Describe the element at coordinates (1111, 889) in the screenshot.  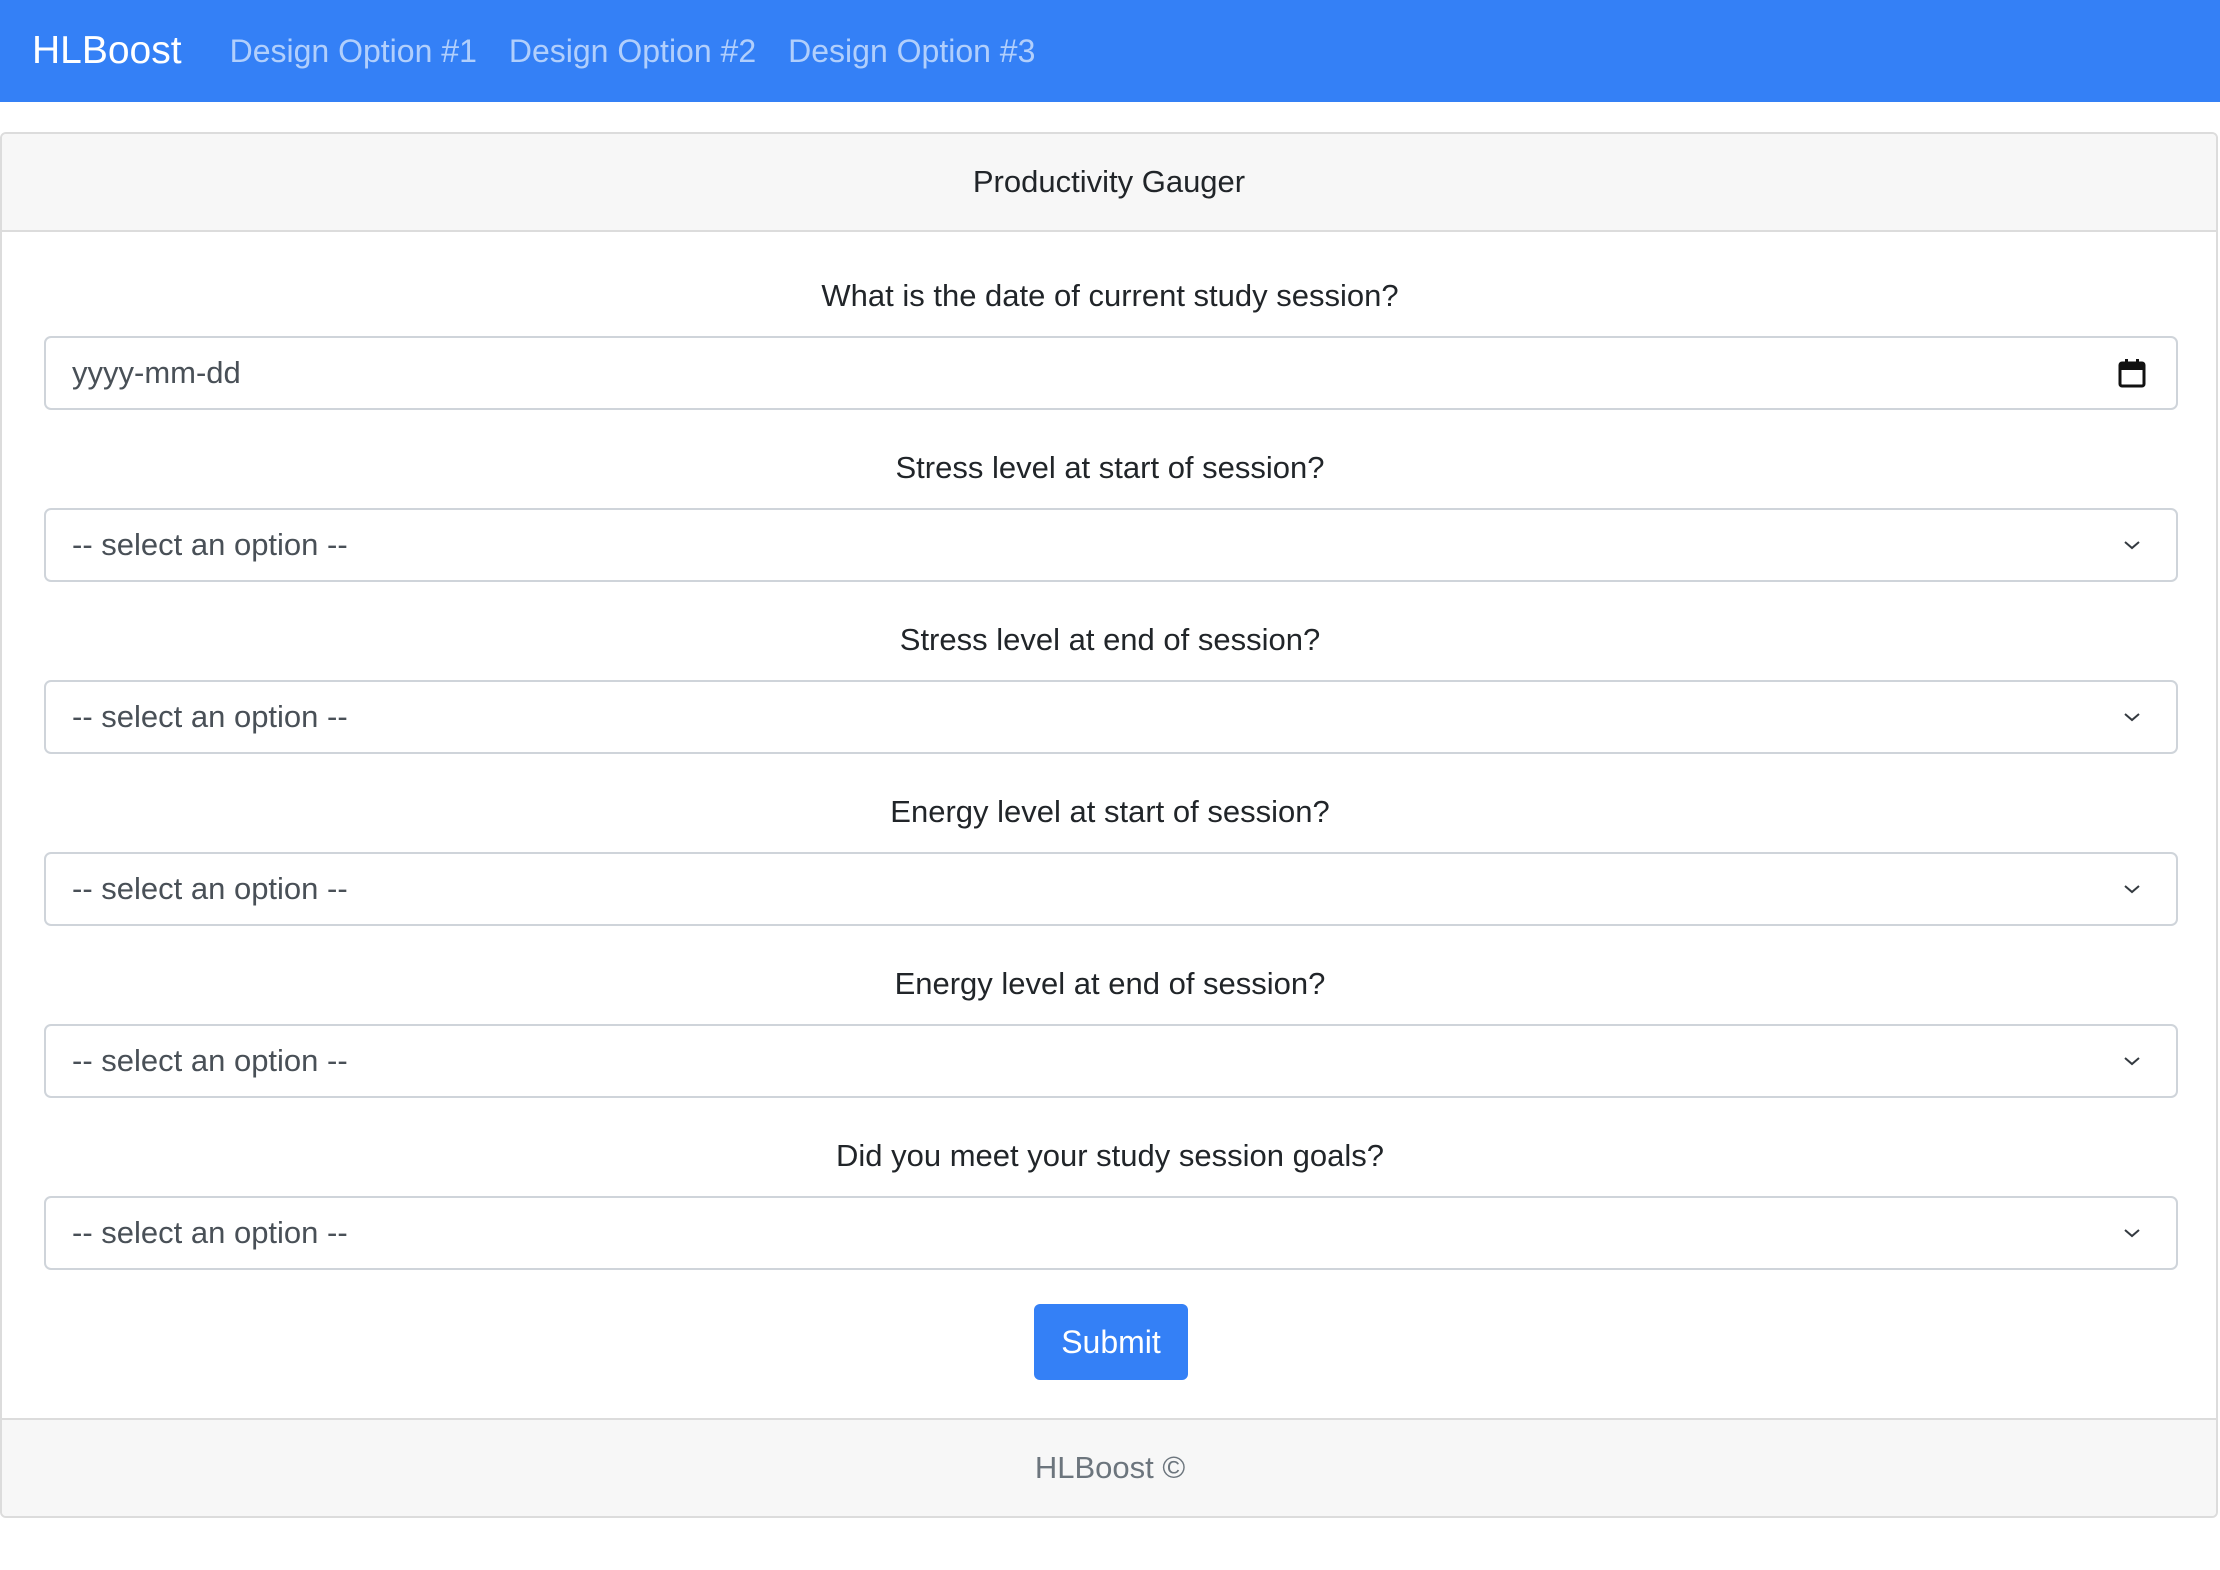
I see `energy-start-select: -- select an option --` at that location.